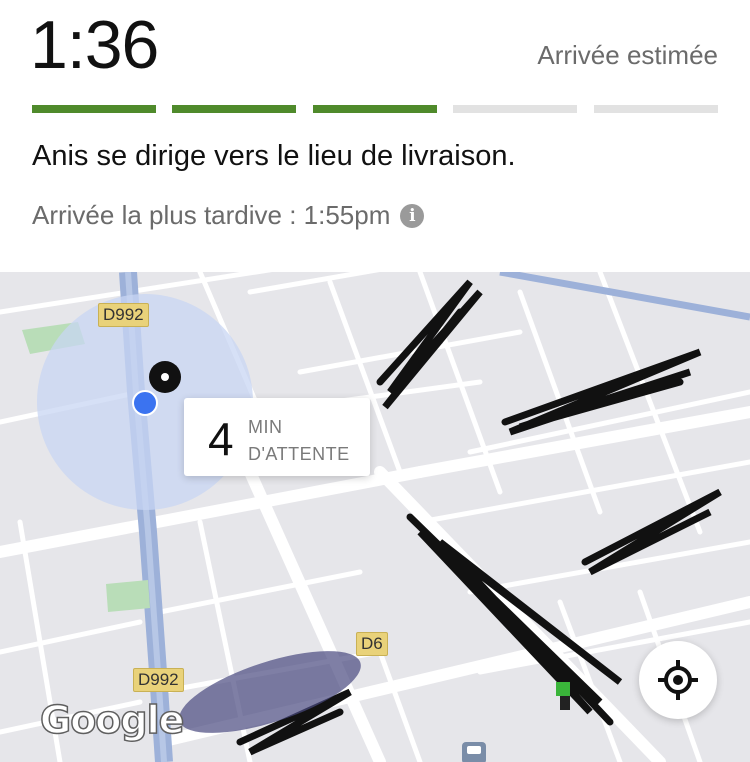 This screenshot has height=762, width=750. Describe the element at coordinates (627, 55) in the screenshot. I see `eta-label: Arrivée estimée` at that location.